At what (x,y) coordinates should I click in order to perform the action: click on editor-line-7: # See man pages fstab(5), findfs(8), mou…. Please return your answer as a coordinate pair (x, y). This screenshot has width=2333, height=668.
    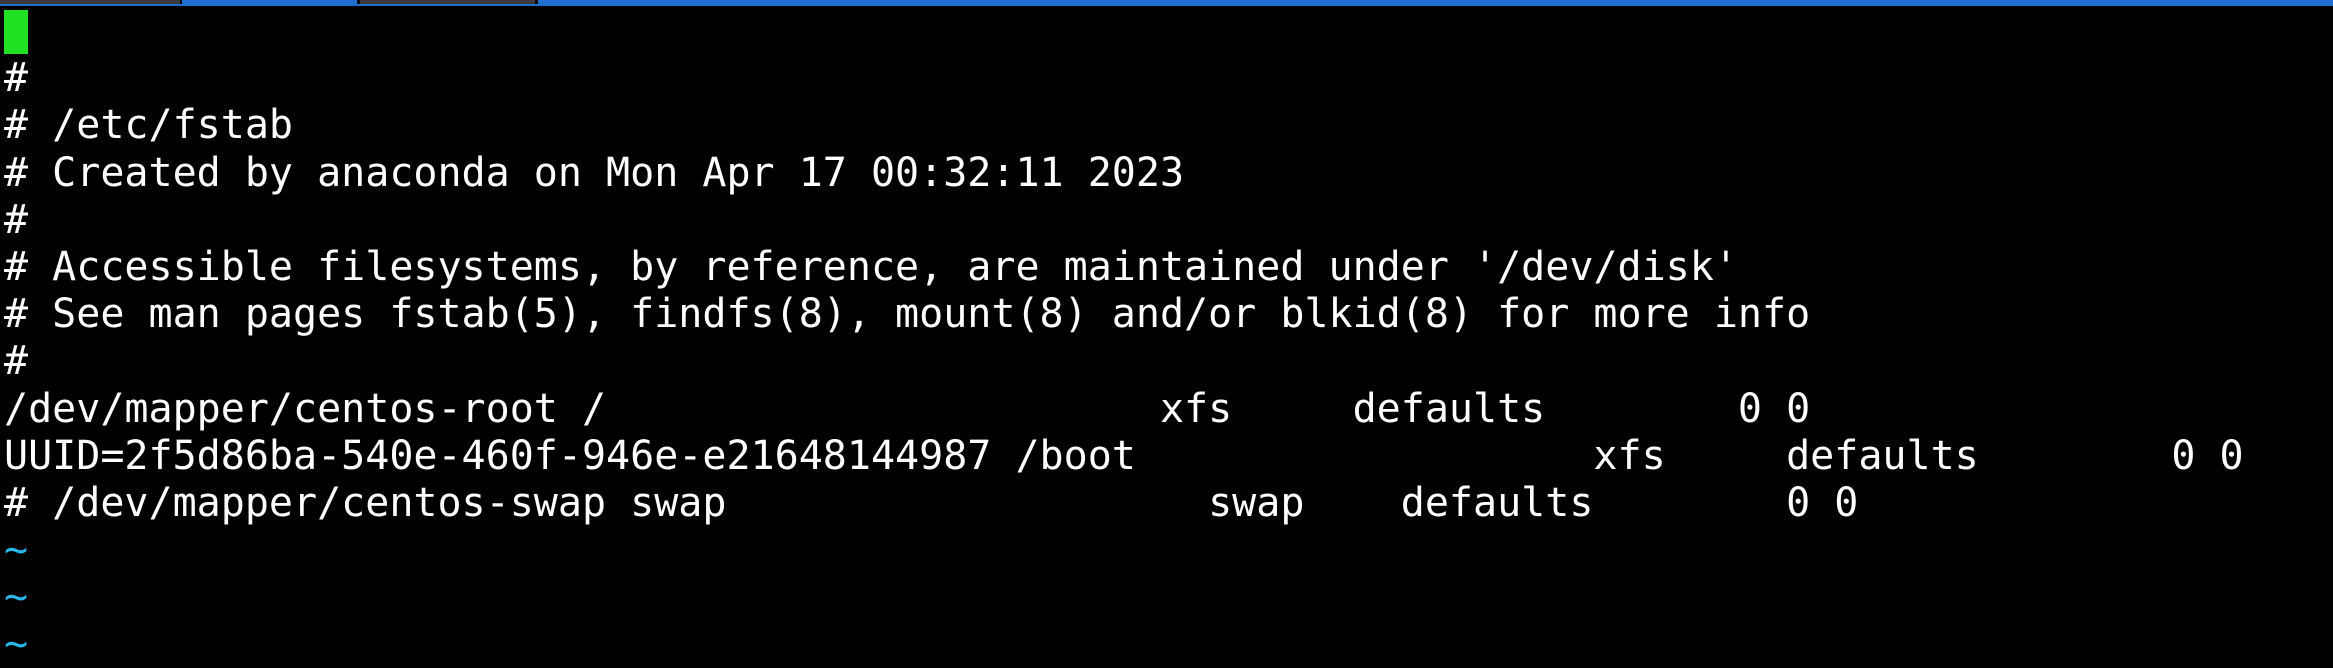
    Looking at the image, I should click on (907, 314).